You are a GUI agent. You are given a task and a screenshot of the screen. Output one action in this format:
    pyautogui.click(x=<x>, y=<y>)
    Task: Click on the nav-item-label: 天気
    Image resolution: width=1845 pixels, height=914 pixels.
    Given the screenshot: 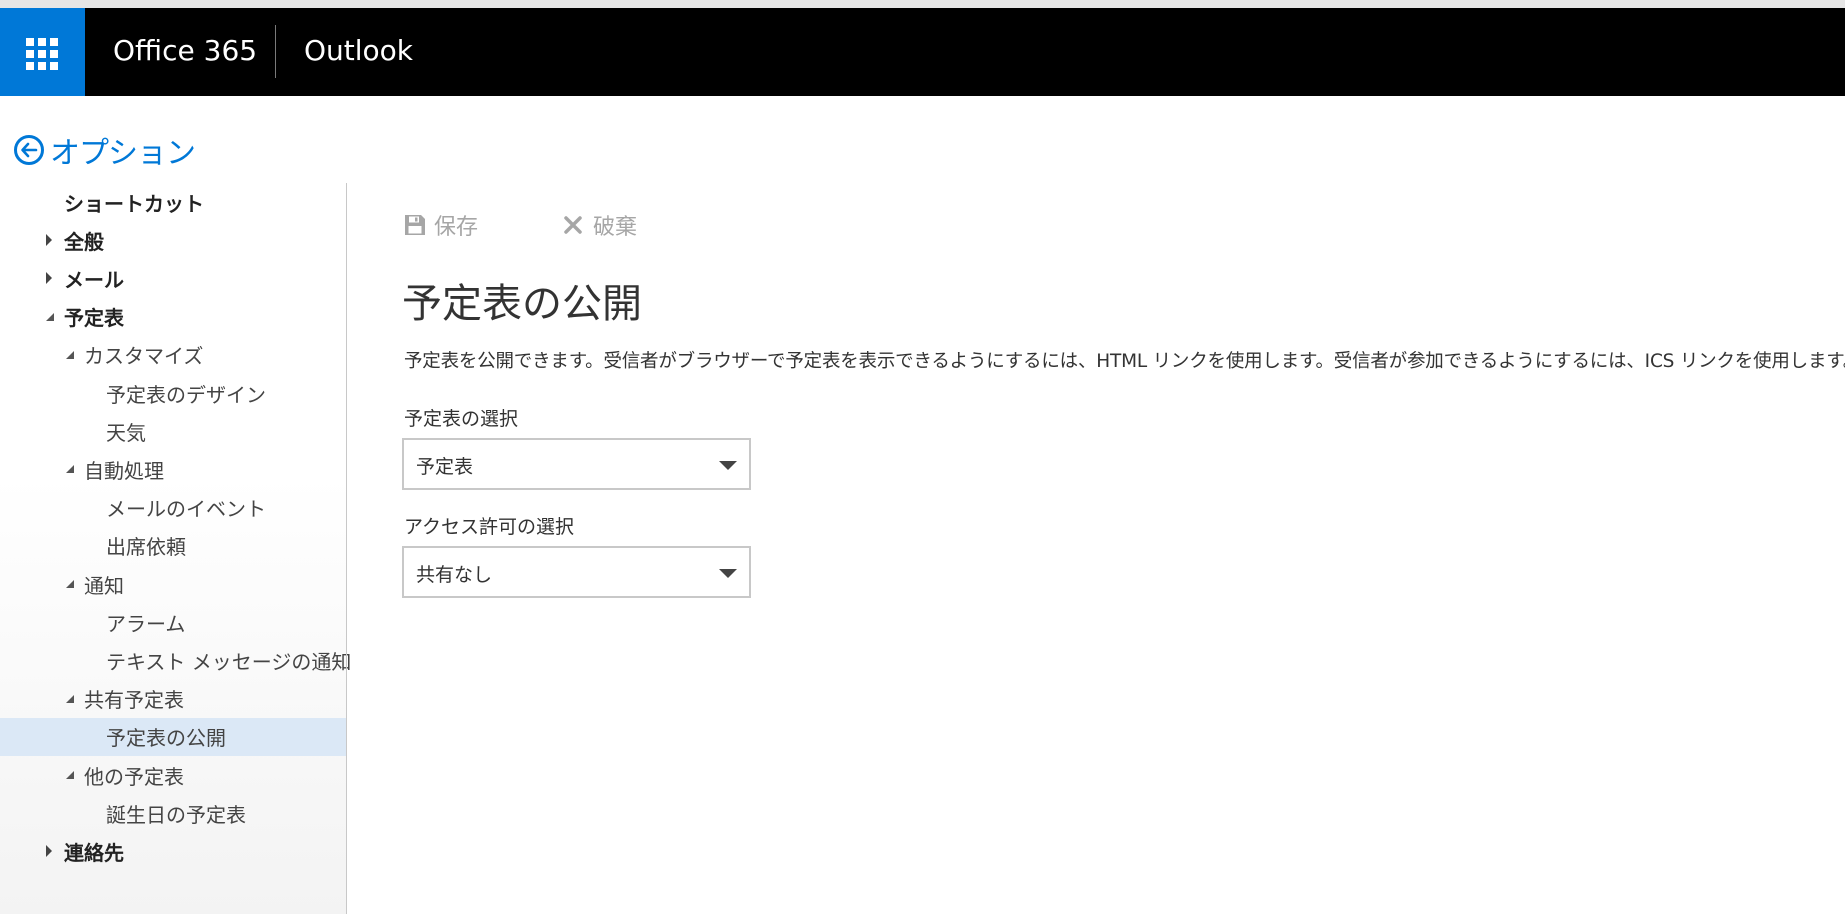 What is the action you would take?
    pyautogui.click(x=126, y=432)
    